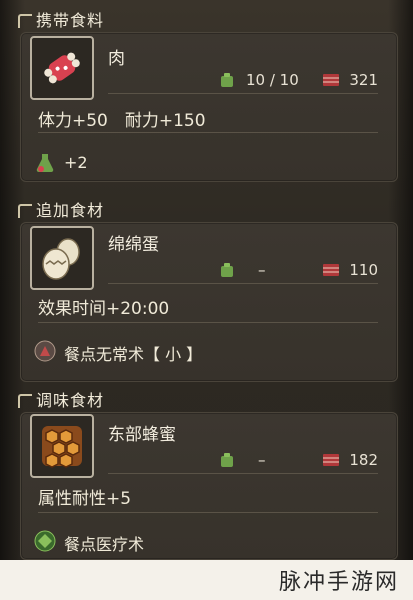 The image size is (413, 600). Describe the element at coordinates (45, 351) in the screenshot. I see `red-badge-icon` at that location.